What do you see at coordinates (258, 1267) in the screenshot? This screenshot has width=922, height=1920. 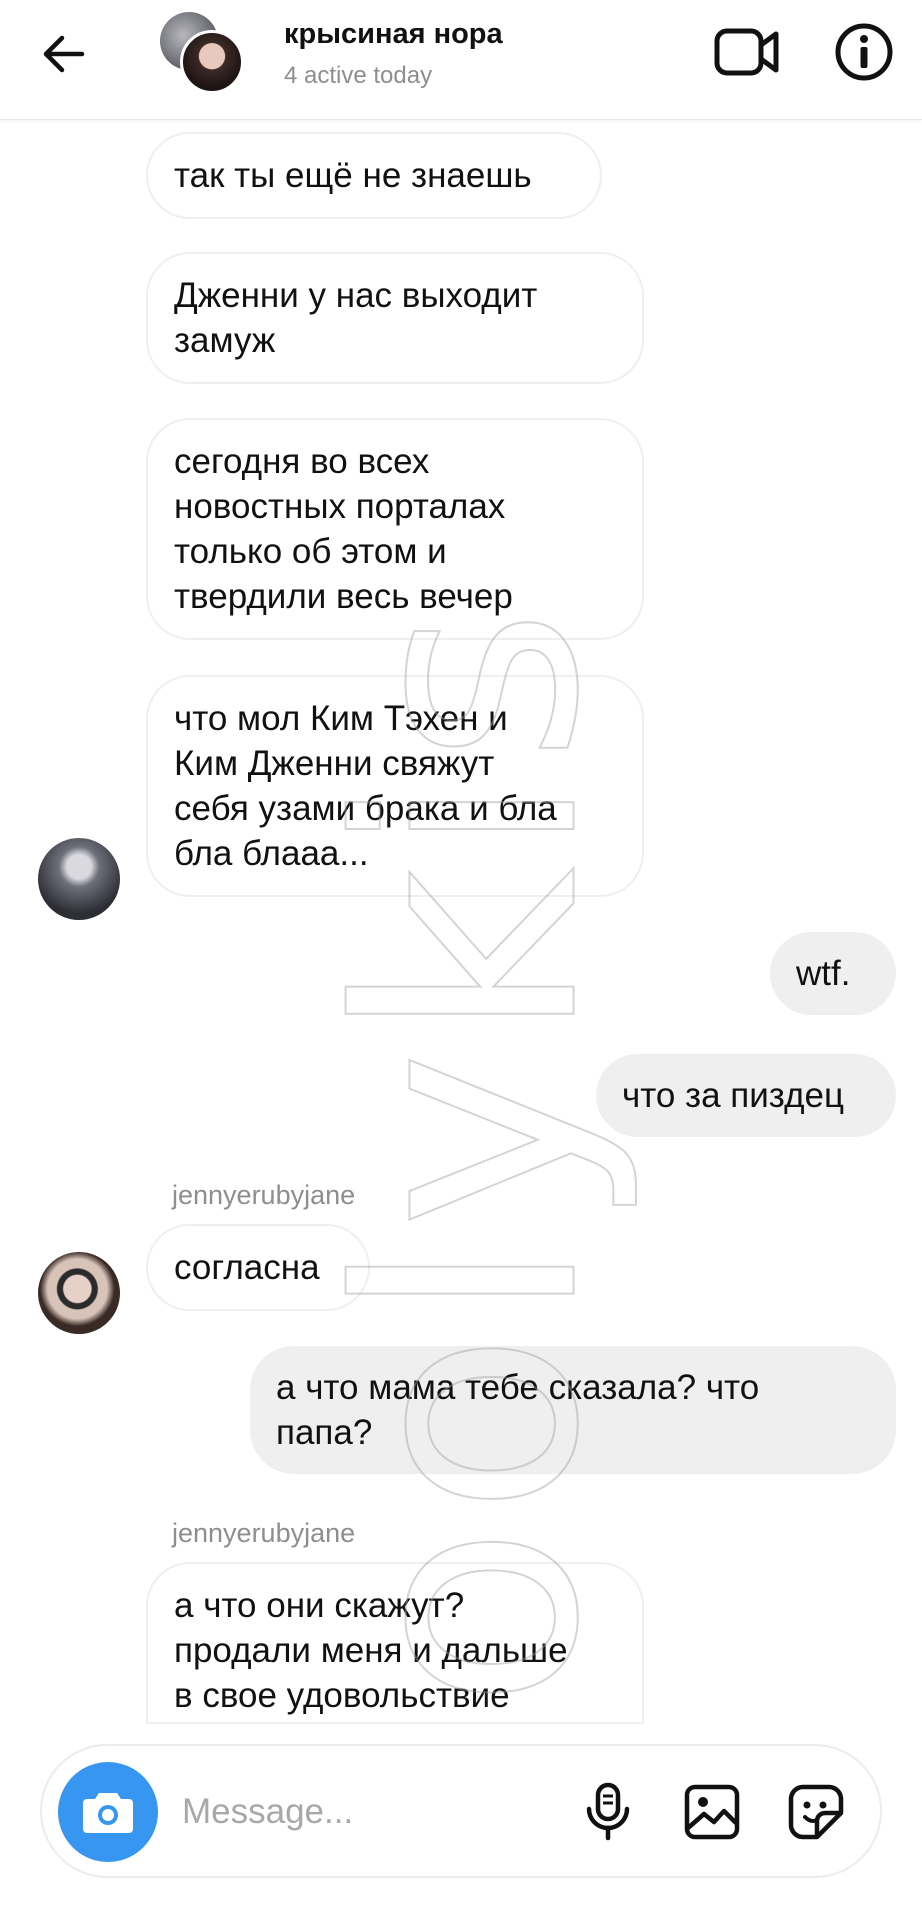 I see `message-bubble: согласна` at bounding box center [258, 1267].